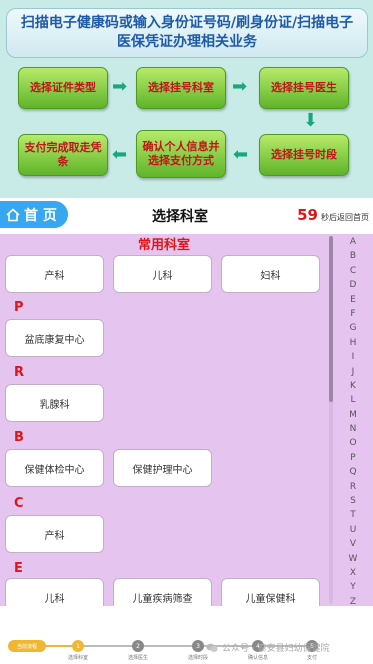 This screenshot has height=664, width=373. Describe the element at coordinates (353, 587) in the screenshot. I see `index-letter: Y` at that location.